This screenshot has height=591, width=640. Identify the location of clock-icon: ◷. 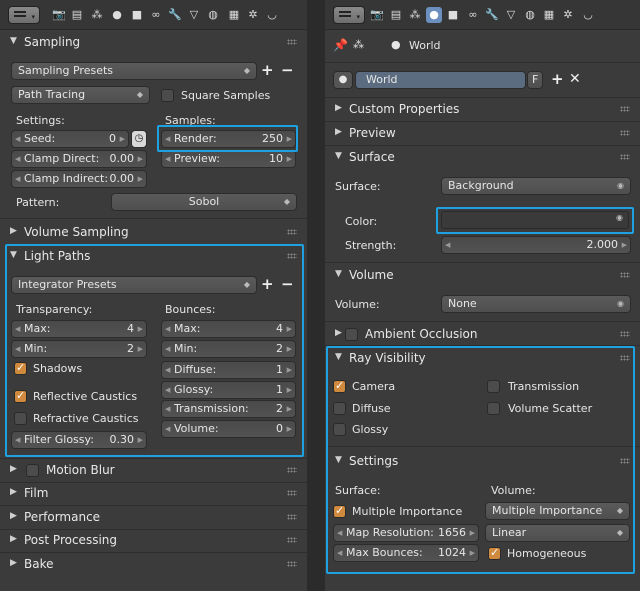
(139, 139).